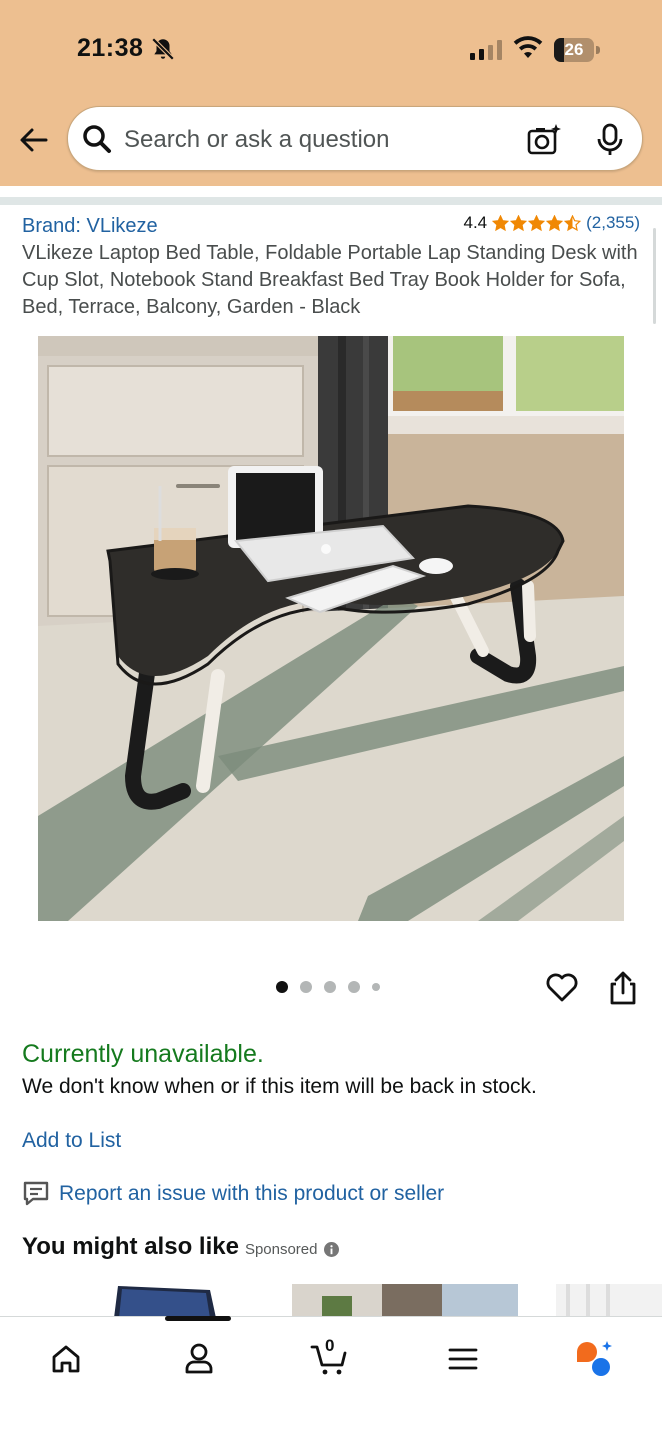  I want to click on wifi-icon, so click(528, 47).